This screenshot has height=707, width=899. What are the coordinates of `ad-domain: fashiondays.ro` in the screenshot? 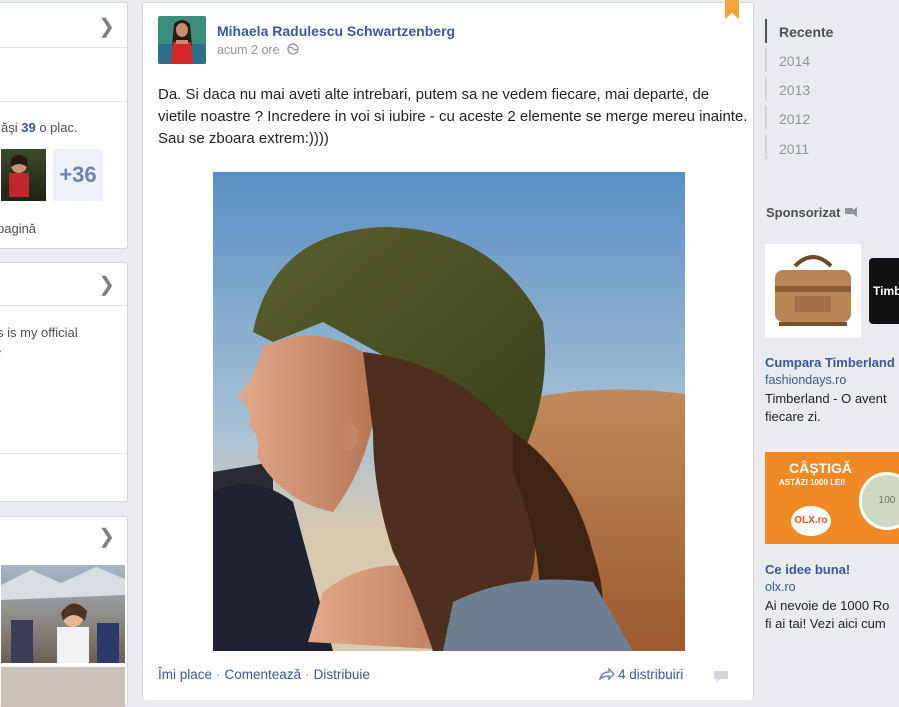 It's located at (805, 380).